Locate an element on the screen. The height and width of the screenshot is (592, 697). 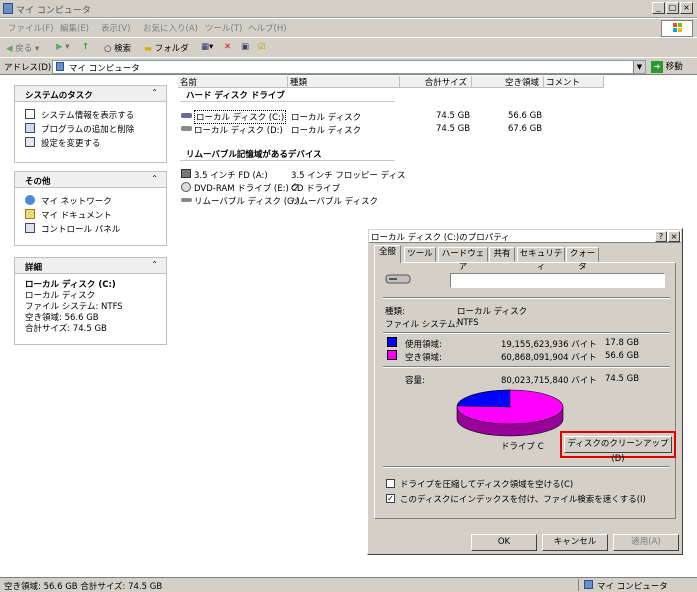
pie-used-slice is located at coordinates (483, 398).